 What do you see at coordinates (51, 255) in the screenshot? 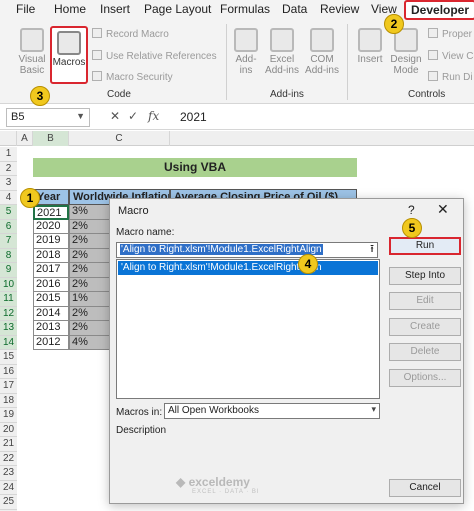
I see `table-cell-year: 2018` at bounding box center [51, 255].